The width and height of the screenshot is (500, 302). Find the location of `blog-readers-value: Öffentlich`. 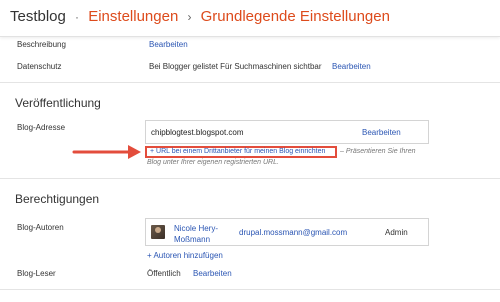

blog-readers-value: Öffentlich is located at coordinates (164, 273).